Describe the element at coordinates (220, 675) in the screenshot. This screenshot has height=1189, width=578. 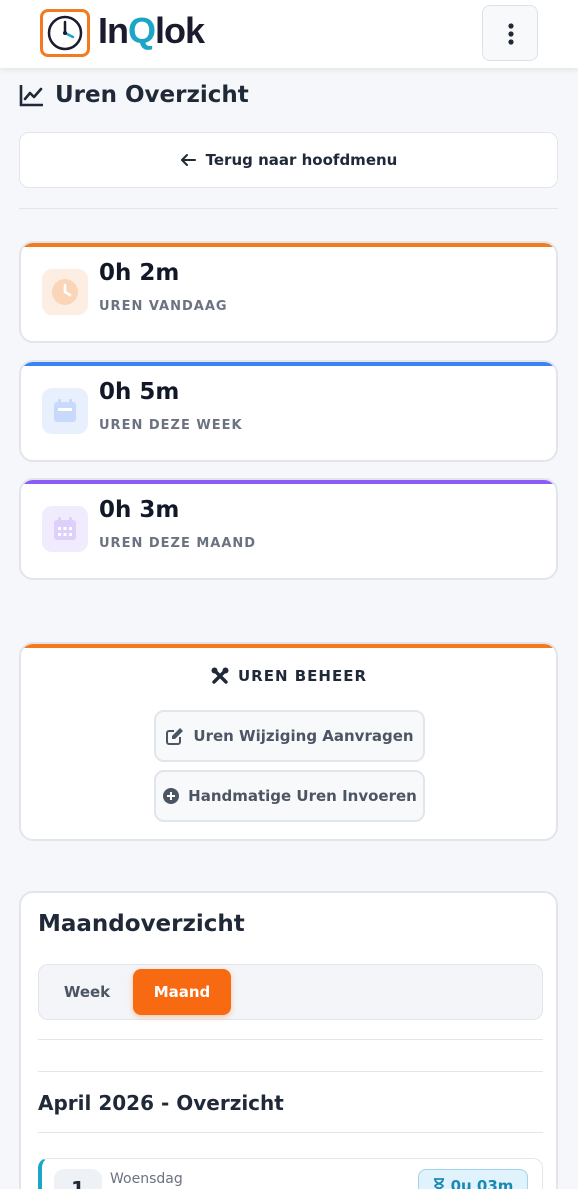
I see `tools-icon` at that location.